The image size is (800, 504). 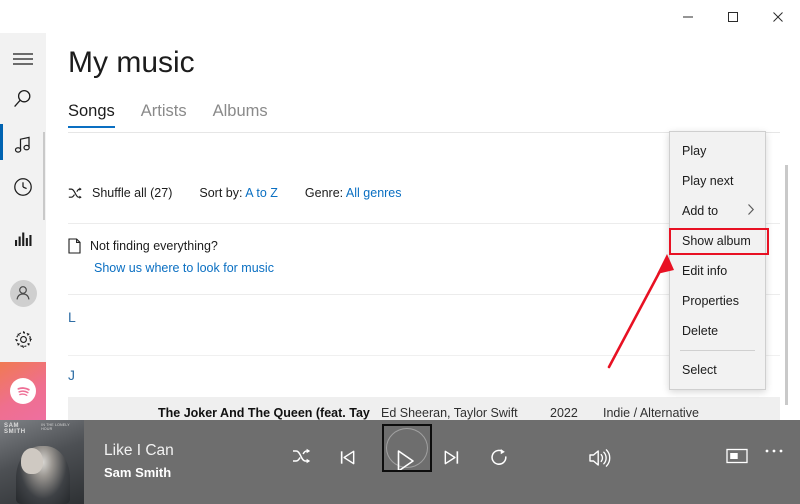 What do you see at coordinates (717, 370) in the screenshot?
I see `context-menu-item-select: Select` at bounding box center [717, 370].